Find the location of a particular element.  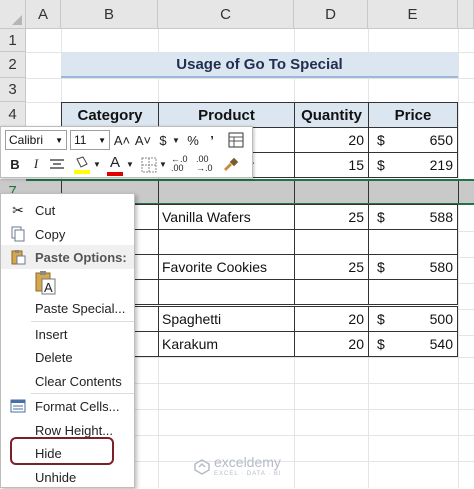

format-table-icon is located at coordinates (236, 140).